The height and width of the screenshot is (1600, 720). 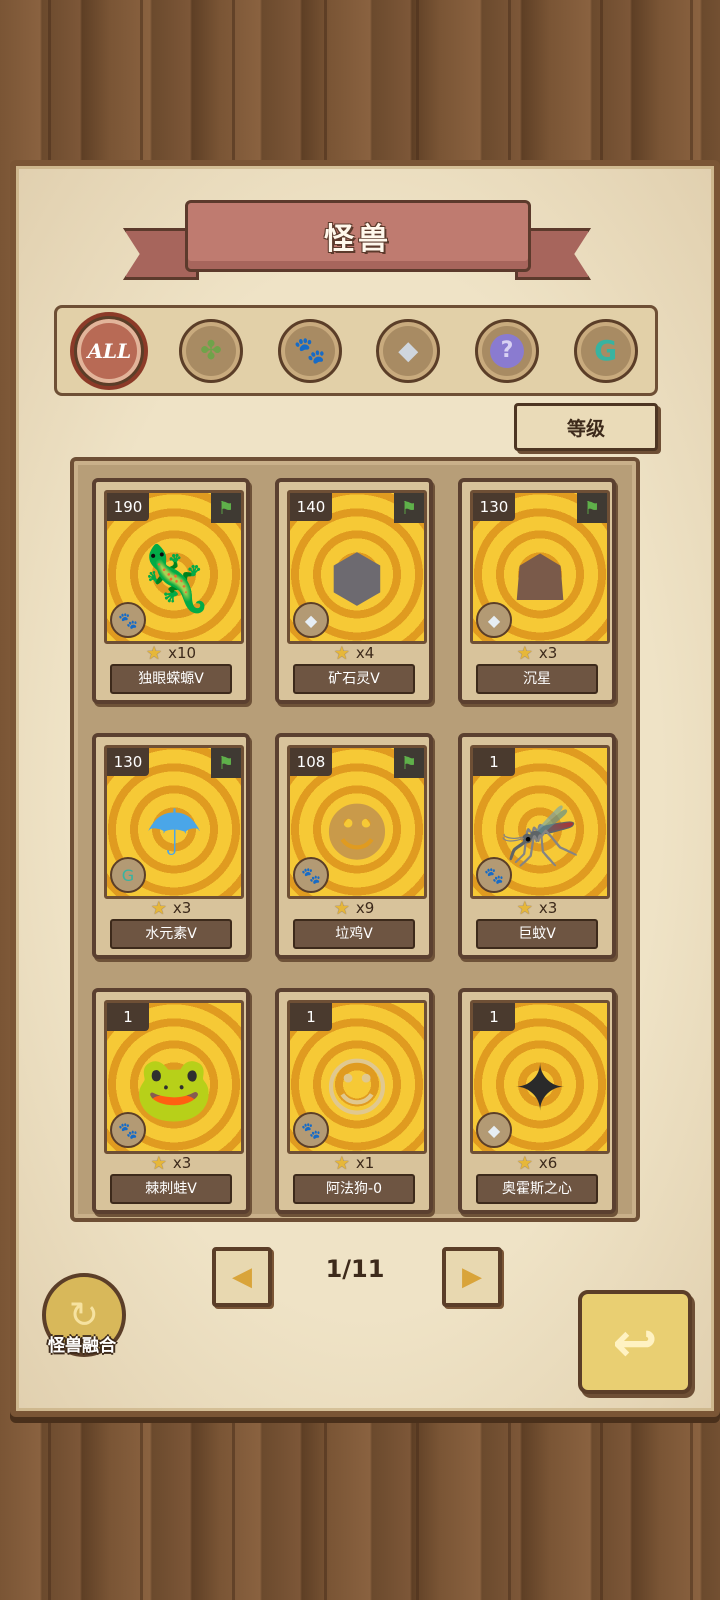 I want to click on star-count: ★ x9, so click(x=354, y=908).